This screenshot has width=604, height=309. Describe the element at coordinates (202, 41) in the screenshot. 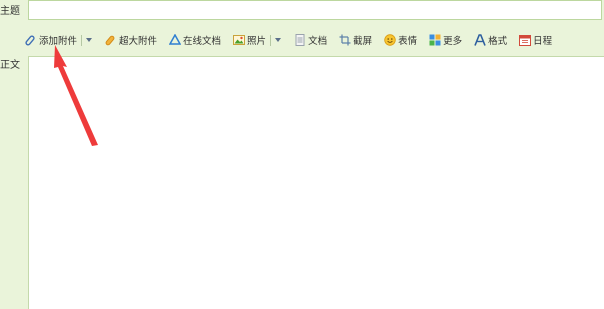

I see `online-doc-label: 在线文档` at that location.